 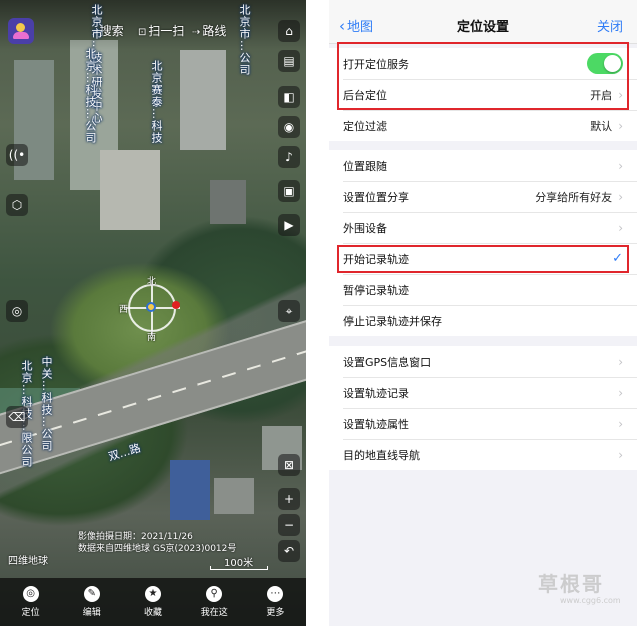 I want to click on route-icon: ⇢, so click(x=196, y=32).